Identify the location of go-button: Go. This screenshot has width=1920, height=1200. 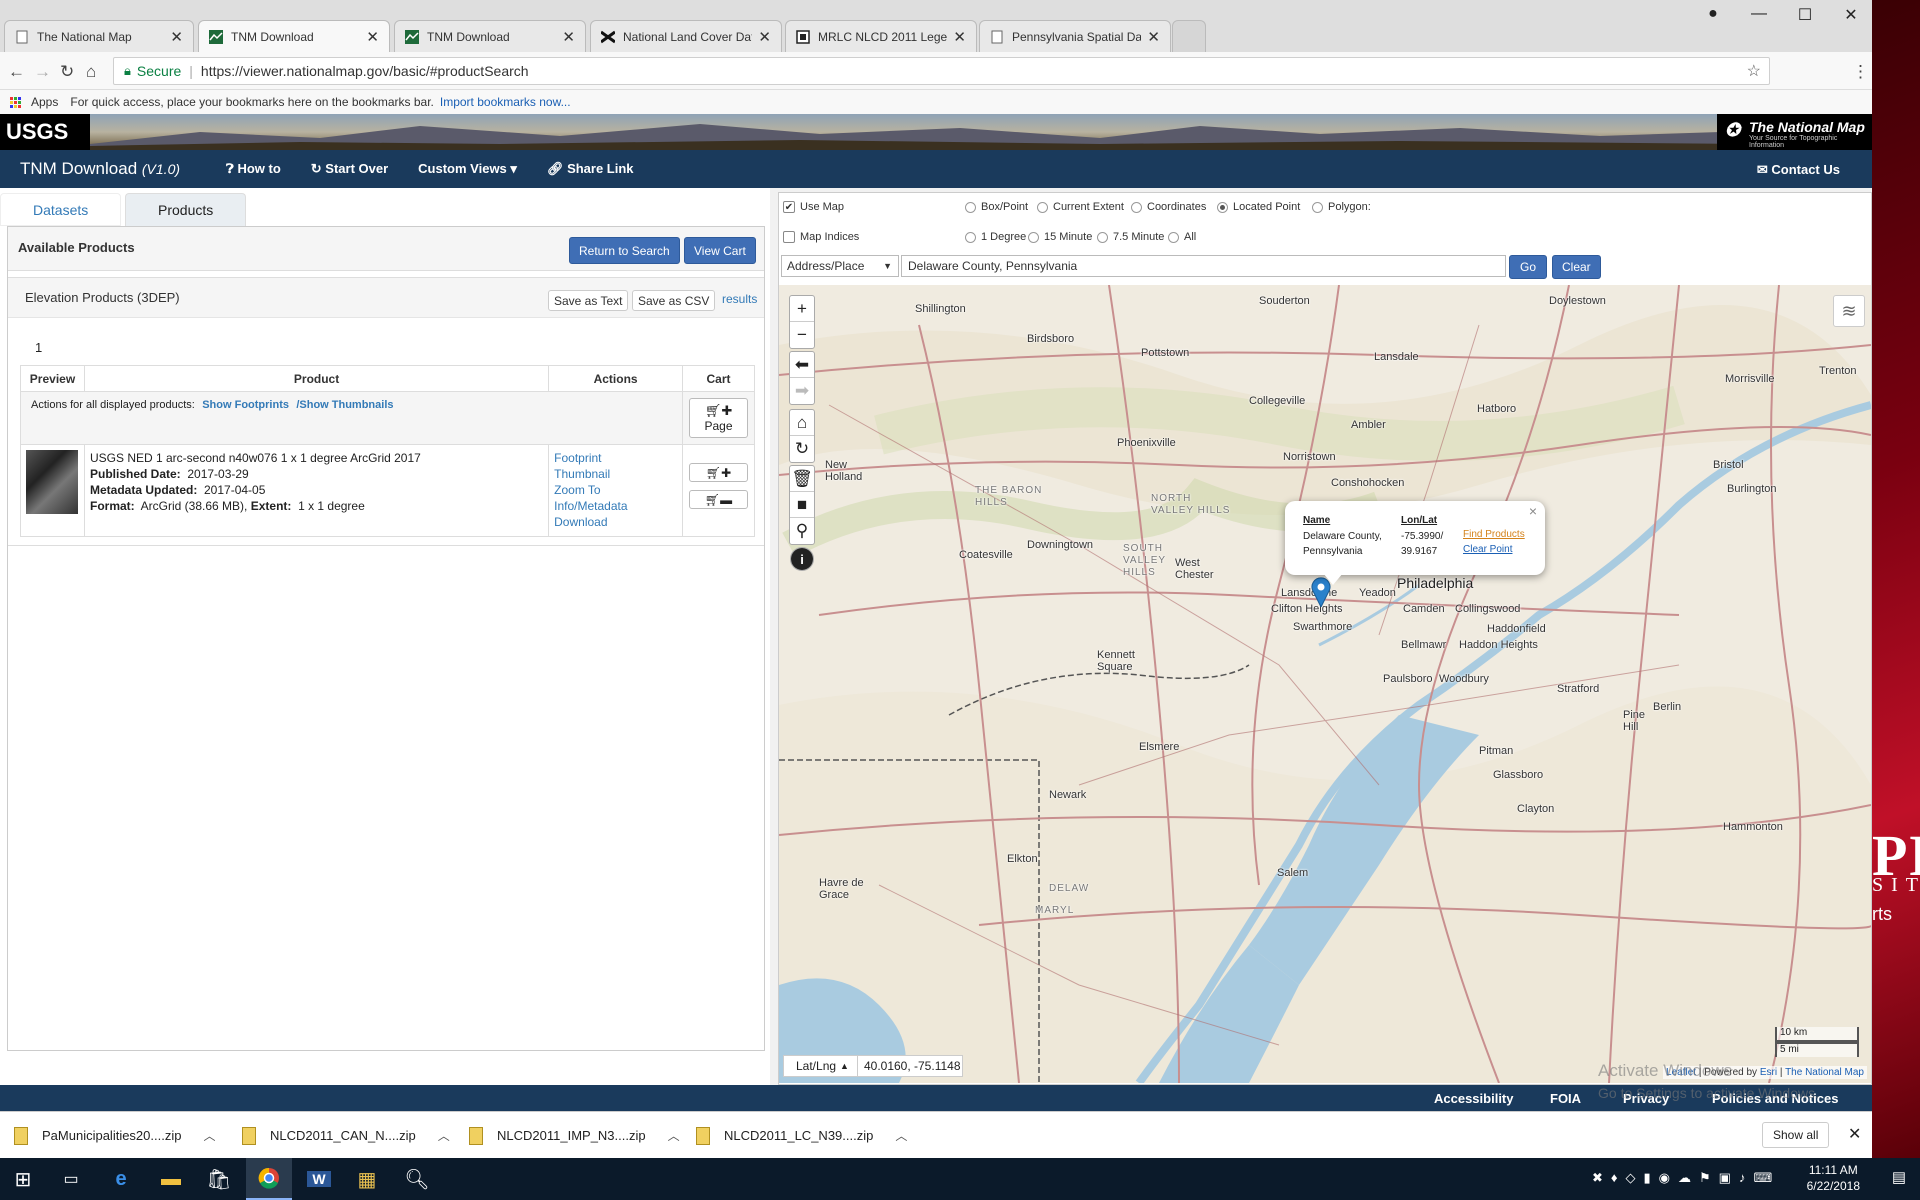
(1528, 267).